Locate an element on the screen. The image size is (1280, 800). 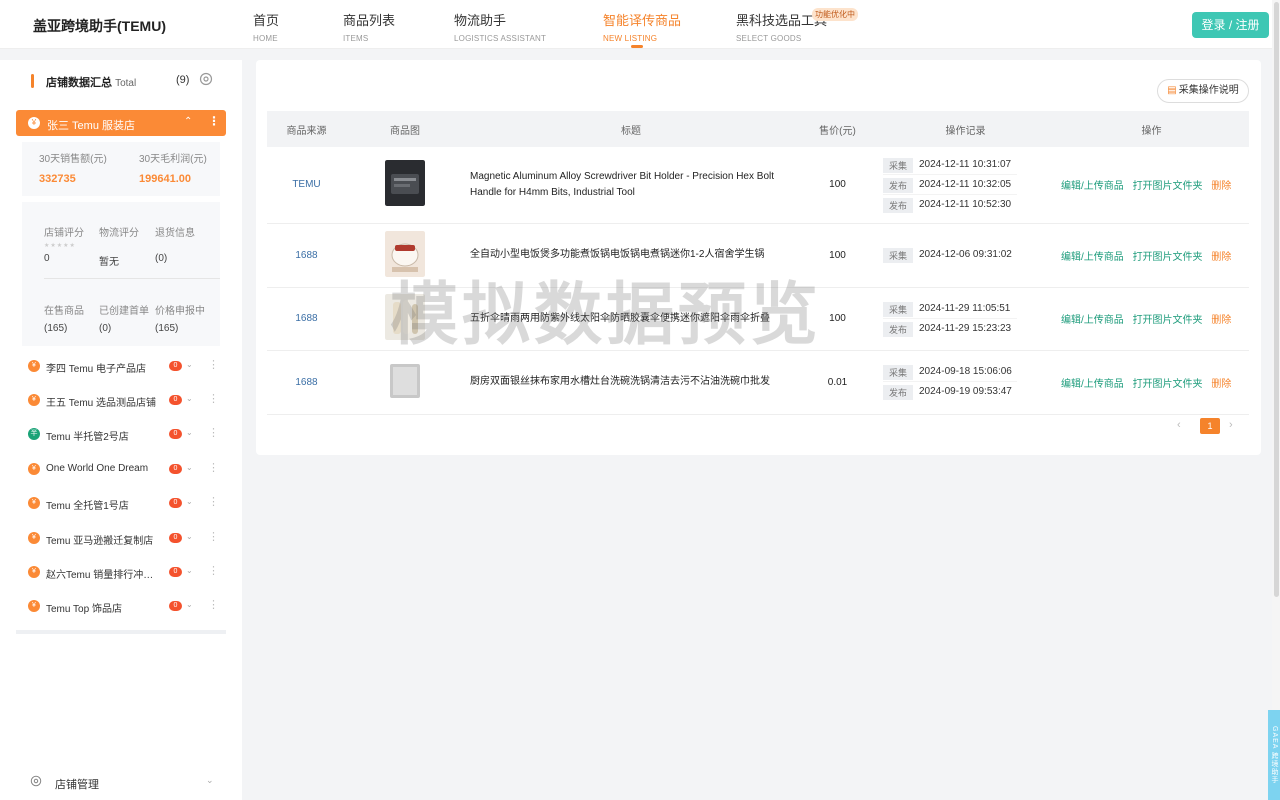
sidebar-store-item: ¥ Temu 亚马逊搬迁复制店 0 ⌄ ⋮ is located at coordinates (123, 538).